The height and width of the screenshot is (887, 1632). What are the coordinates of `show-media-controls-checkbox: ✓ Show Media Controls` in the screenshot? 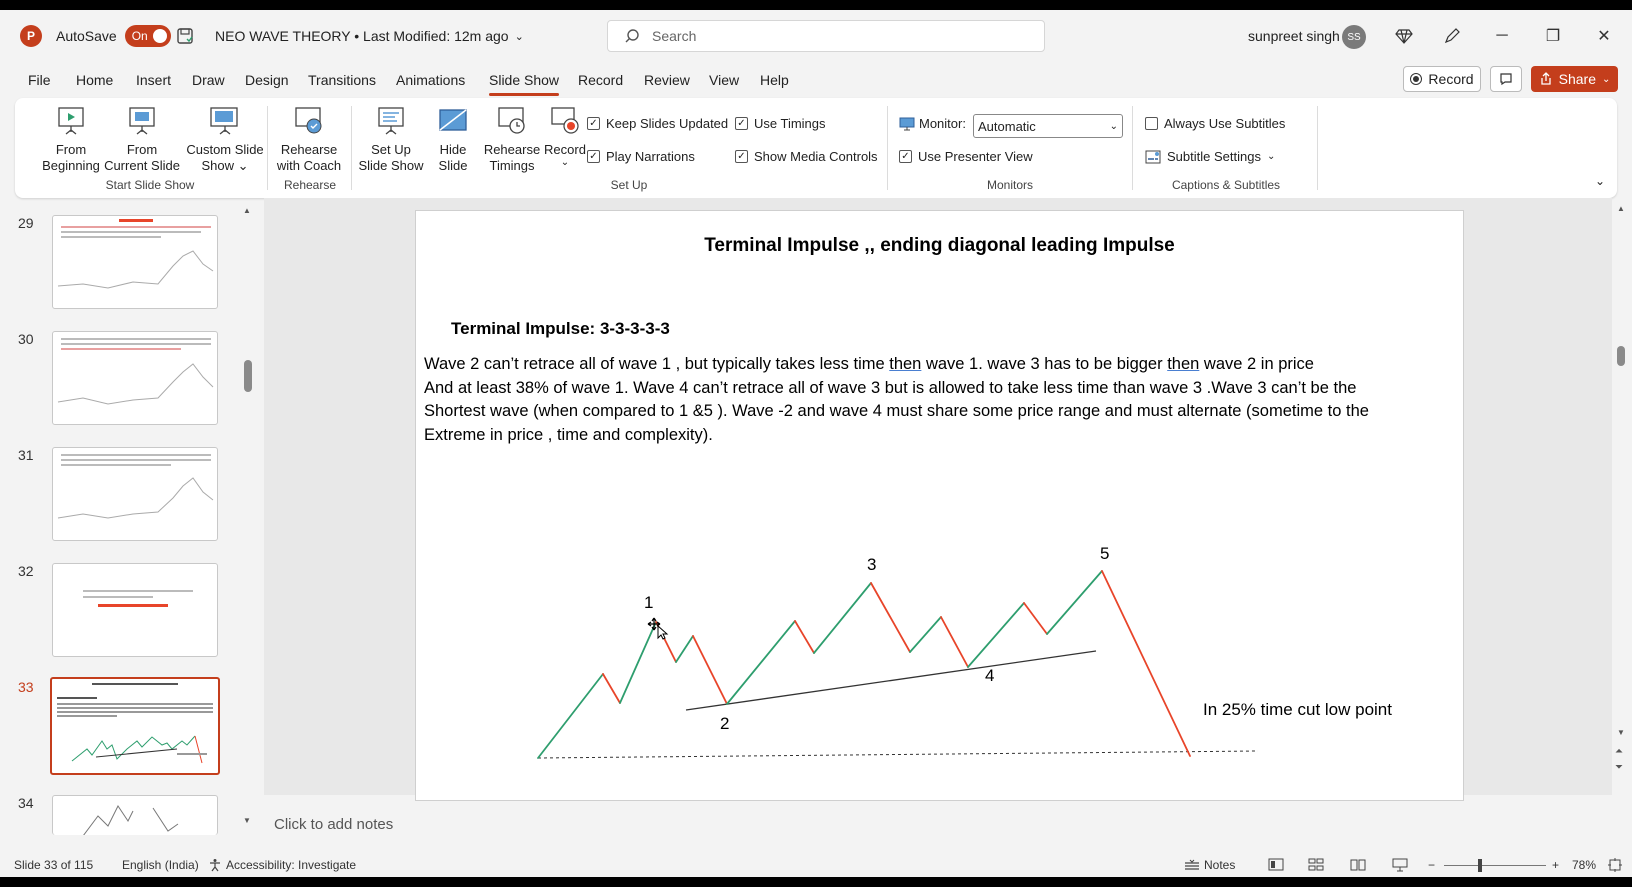 It's located at (806, 156).